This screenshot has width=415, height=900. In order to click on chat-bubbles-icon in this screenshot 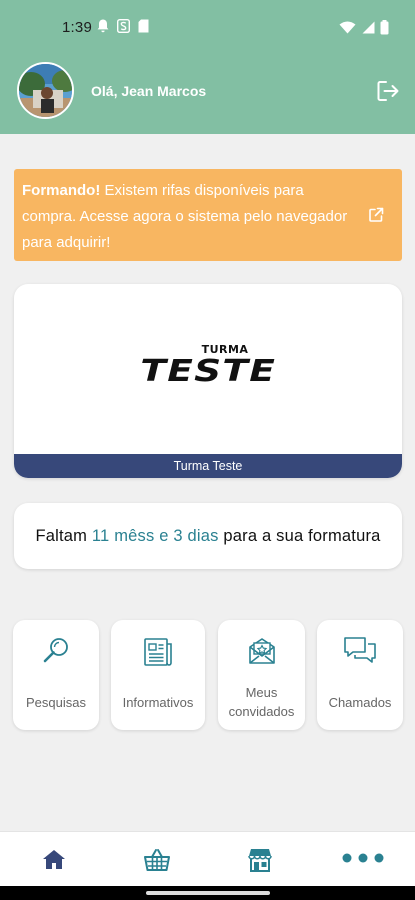, I will do `click(360, 650)`.